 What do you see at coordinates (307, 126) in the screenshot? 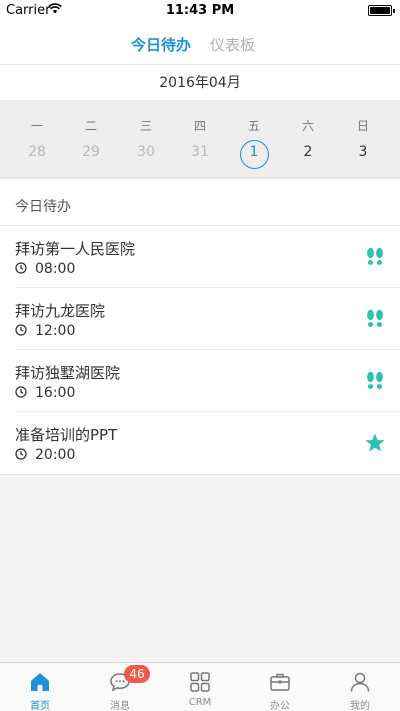
I see `weekday-label: 六` at bounding box center [307, 126].